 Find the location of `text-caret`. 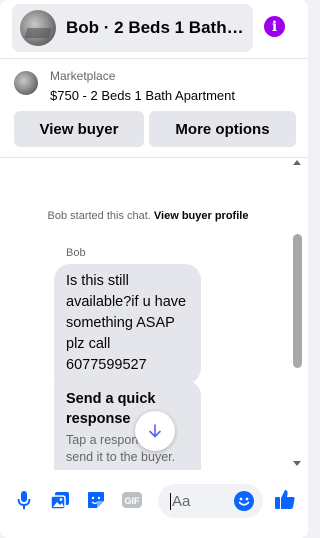

text-caret is located at coordinates (170, 501).